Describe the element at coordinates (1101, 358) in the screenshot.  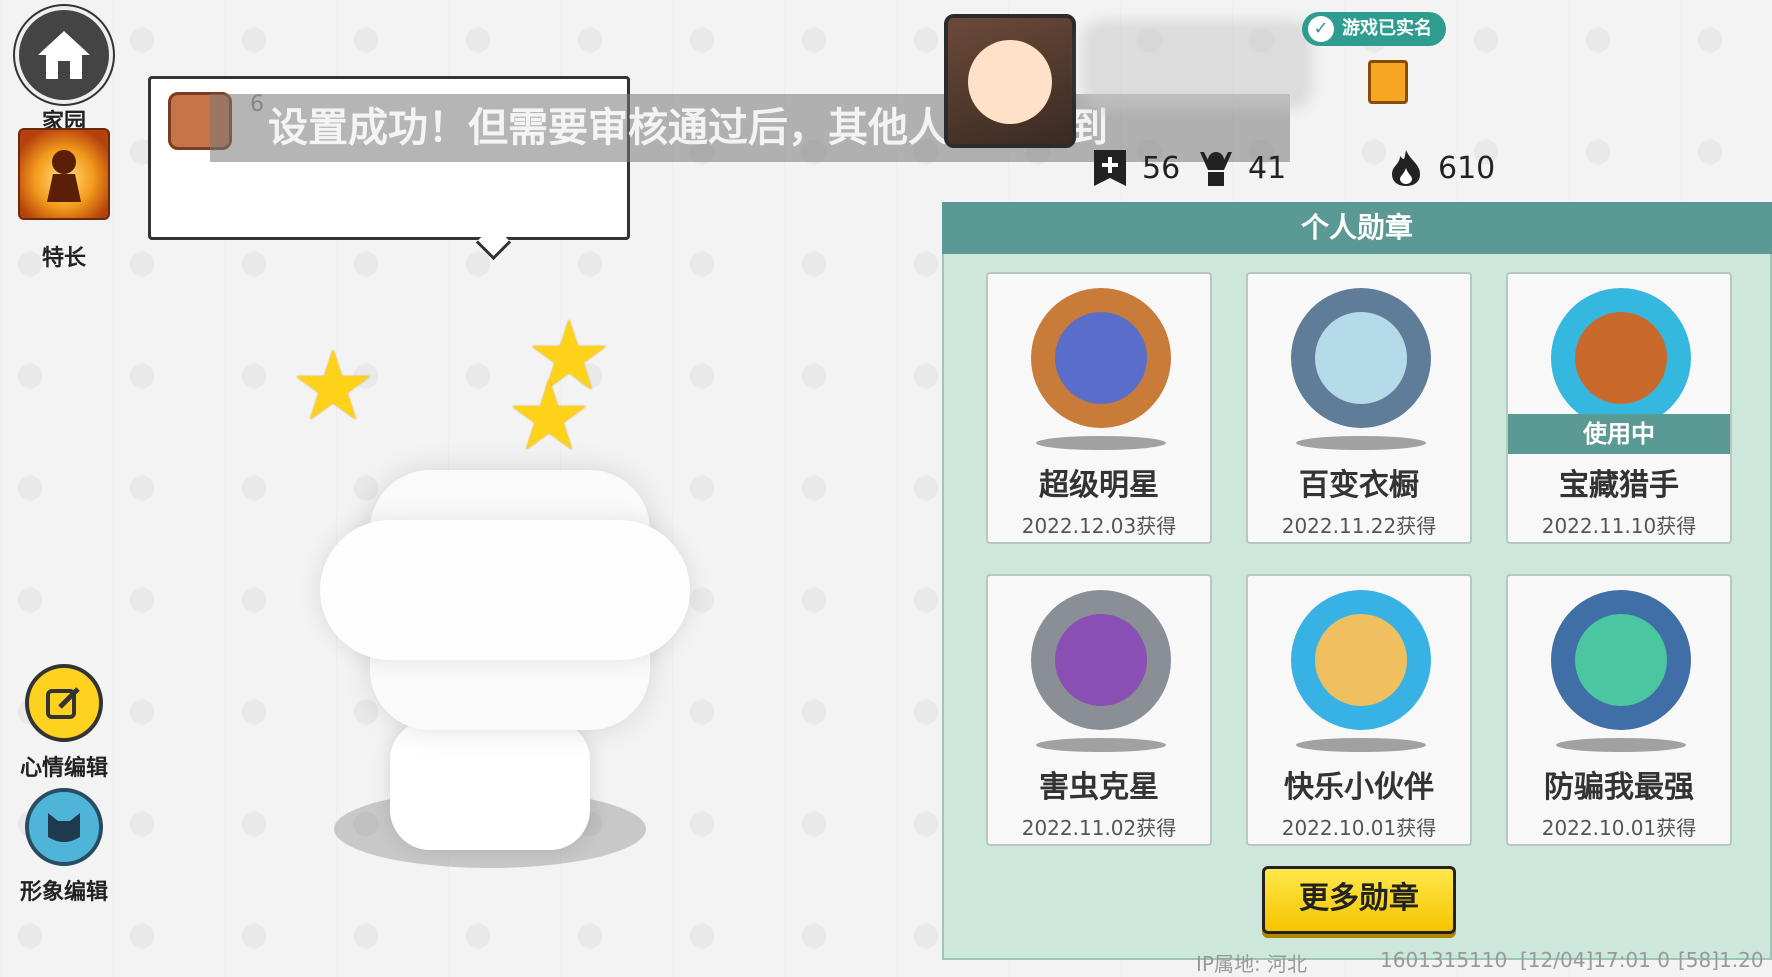
I see `medal-superstar-icon` at that location.